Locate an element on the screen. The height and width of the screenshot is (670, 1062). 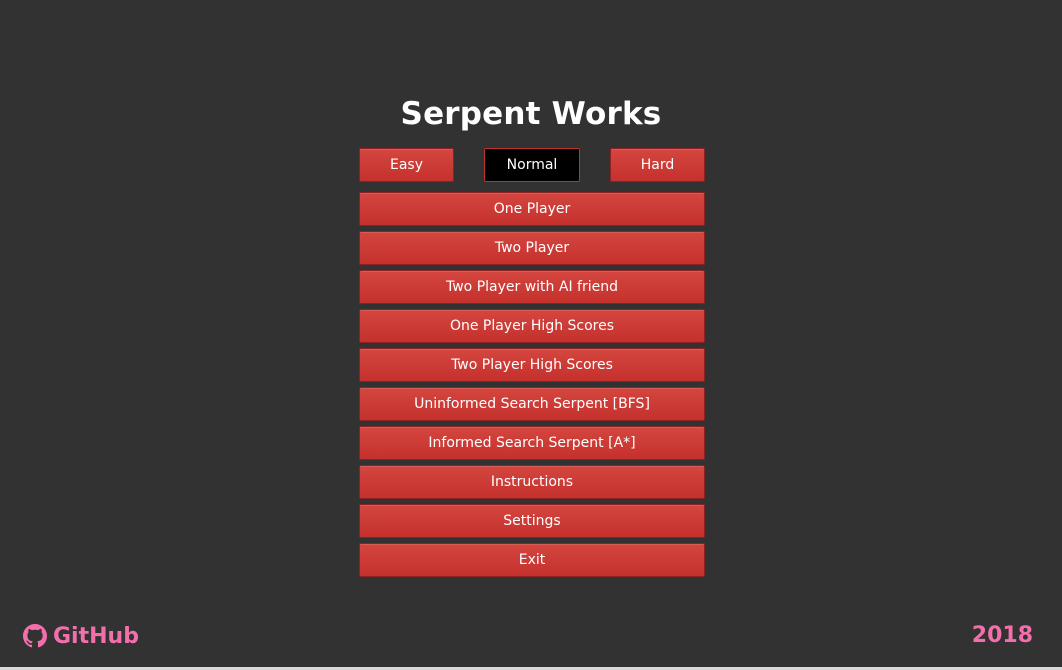
difficulty-hard-button: Hard is located at coordinates (657, 165).